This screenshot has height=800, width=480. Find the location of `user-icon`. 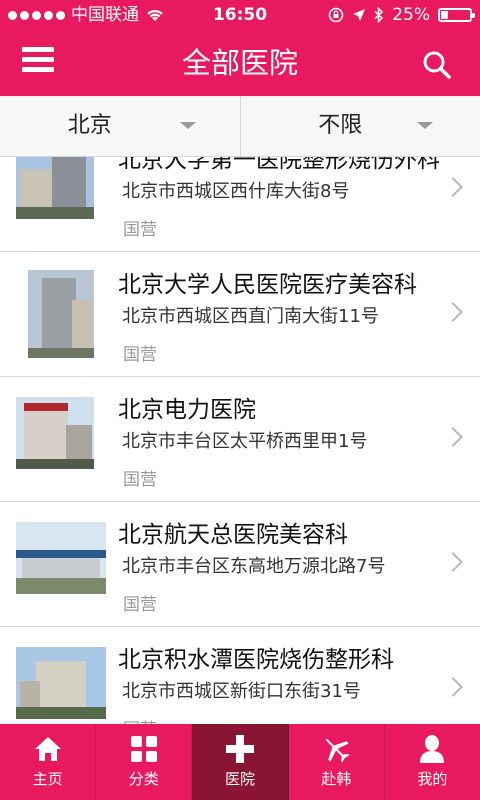

user-icon is located at coordinates (432, 749).